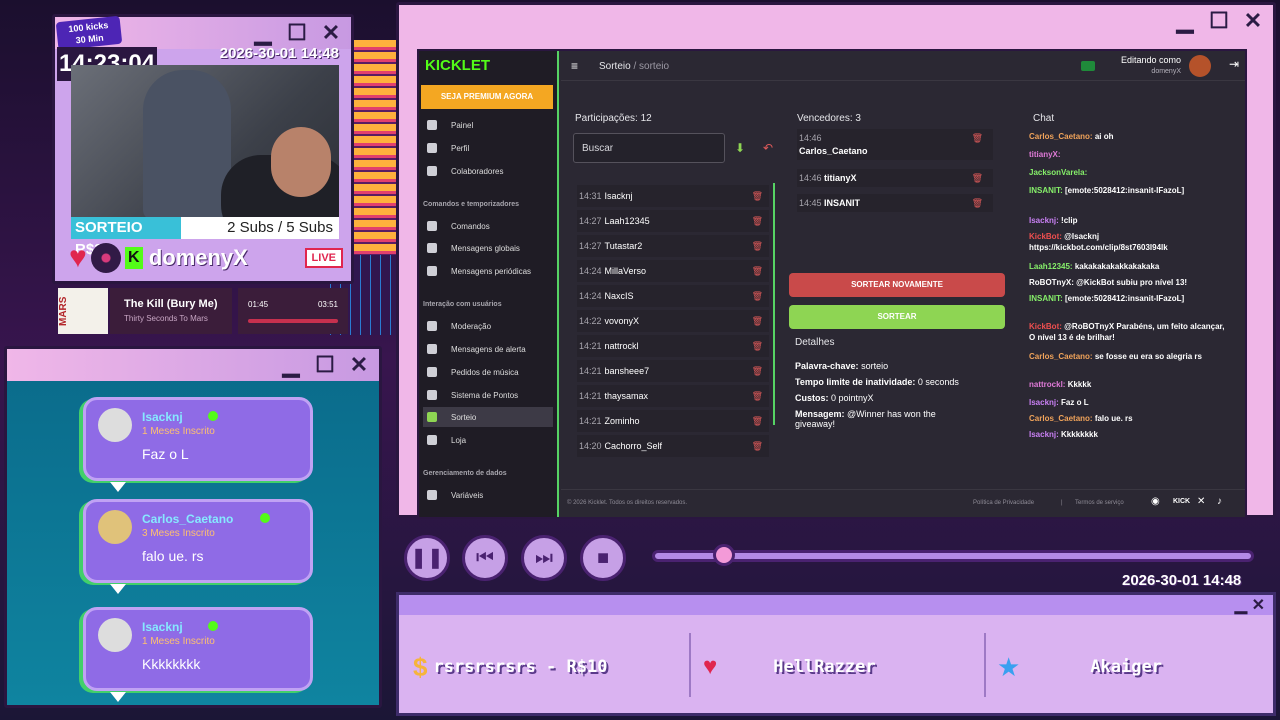 The image size is (1280, 720). Describe the element at coordinates (171, 304) in the screenshot. I see `track-title: The Kill (Bury Me)` at that location.